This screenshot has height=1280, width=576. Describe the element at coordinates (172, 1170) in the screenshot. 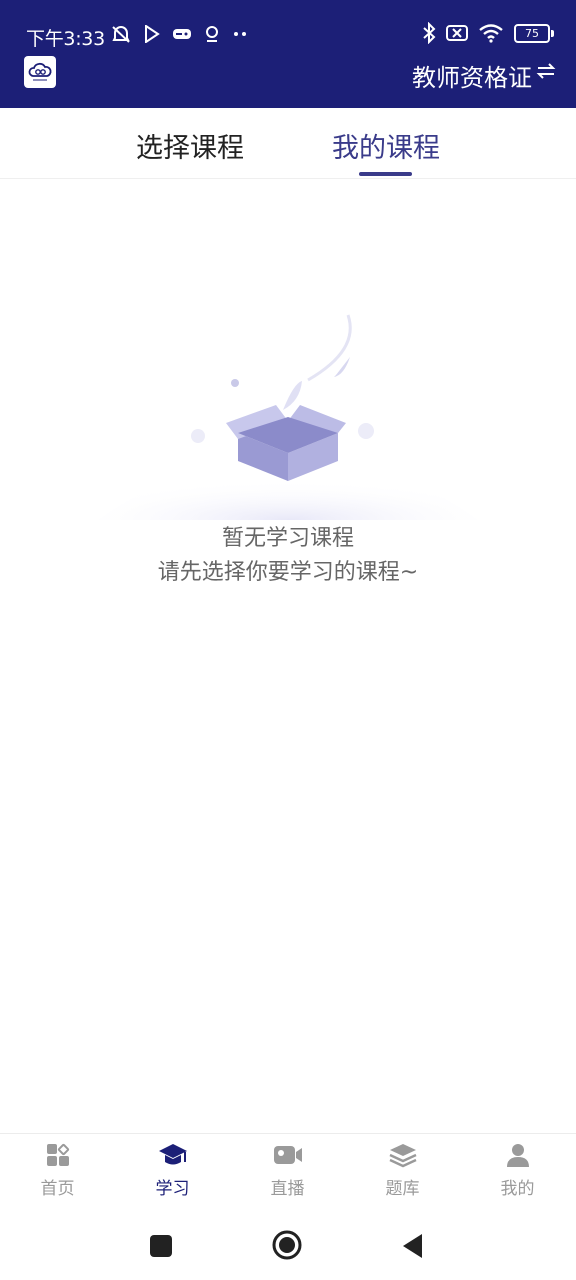

I see `nav-item-study: 学习` at that location.